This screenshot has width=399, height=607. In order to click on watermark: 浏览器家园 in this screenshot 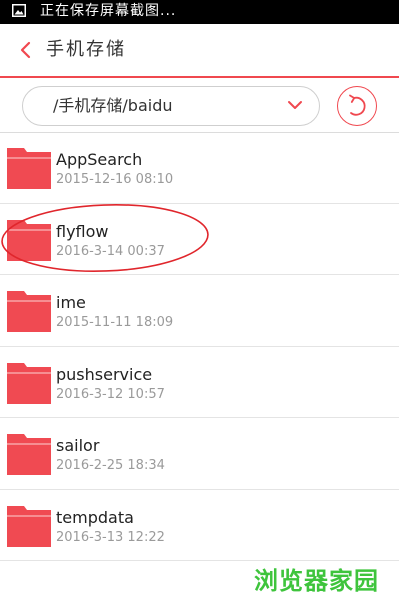, I will do `click(316, 581)`.